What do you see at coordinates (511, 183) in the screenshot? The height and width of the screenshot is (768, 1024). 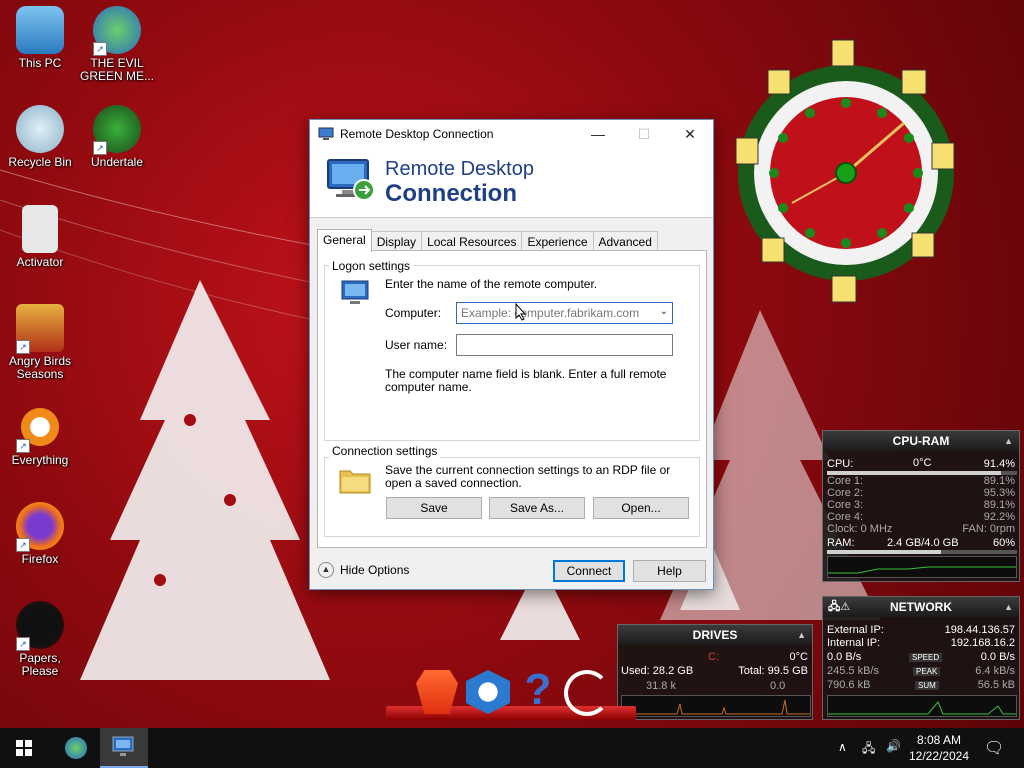 I see `rdp-banner: Remote Desktop Connection` at bounding box center [511, 183].